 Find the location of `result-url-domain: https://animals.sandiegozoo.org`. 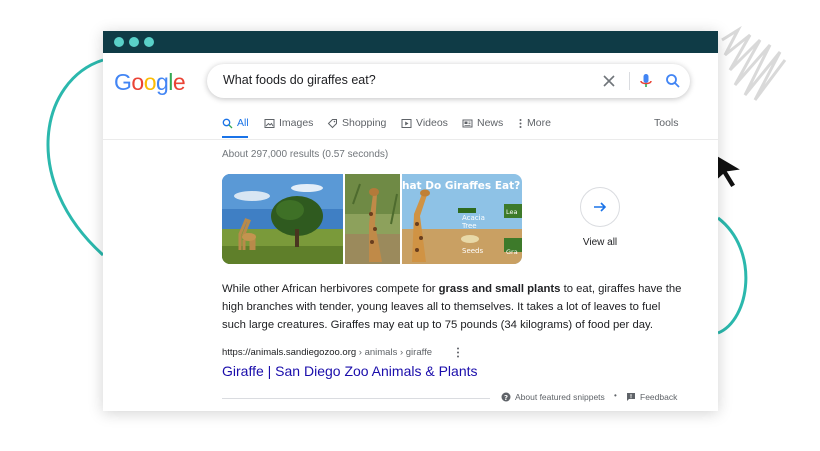

result-url-domain: https://animals.sandiegozoo.org is located at coordinates (289, 352).